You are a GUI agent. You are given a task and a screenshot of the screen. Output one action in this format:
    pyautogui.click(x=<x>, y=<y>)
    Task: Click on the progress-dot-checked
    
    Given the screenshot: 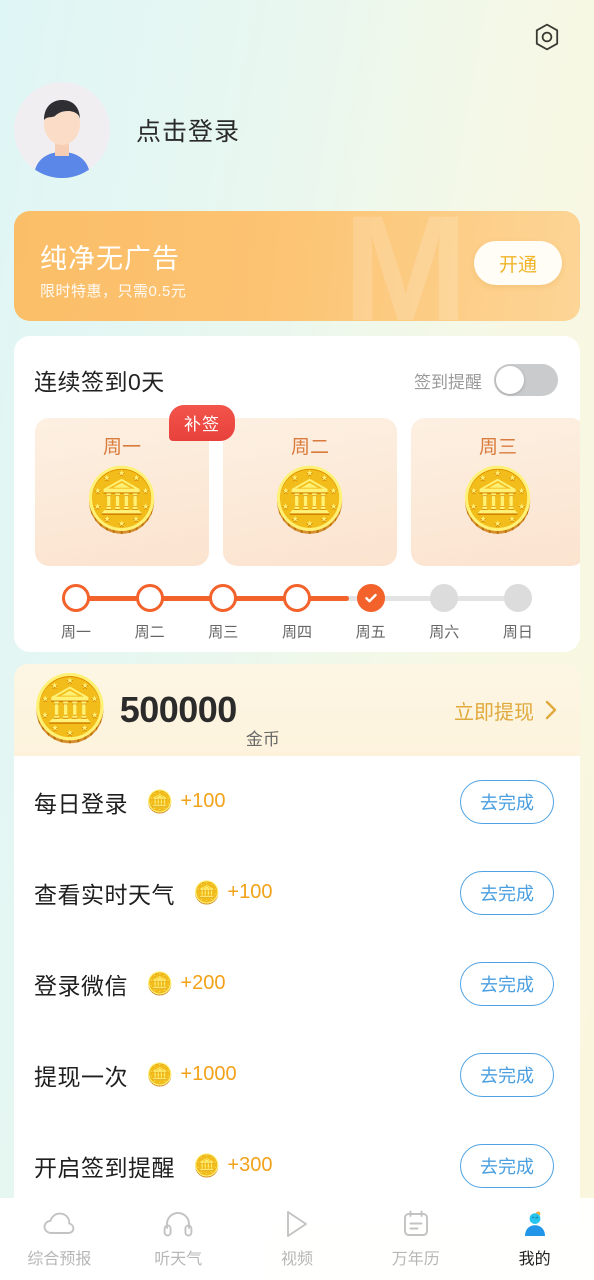 What is the action you would take?
    pyautogui.click(x=370, y=598)
    